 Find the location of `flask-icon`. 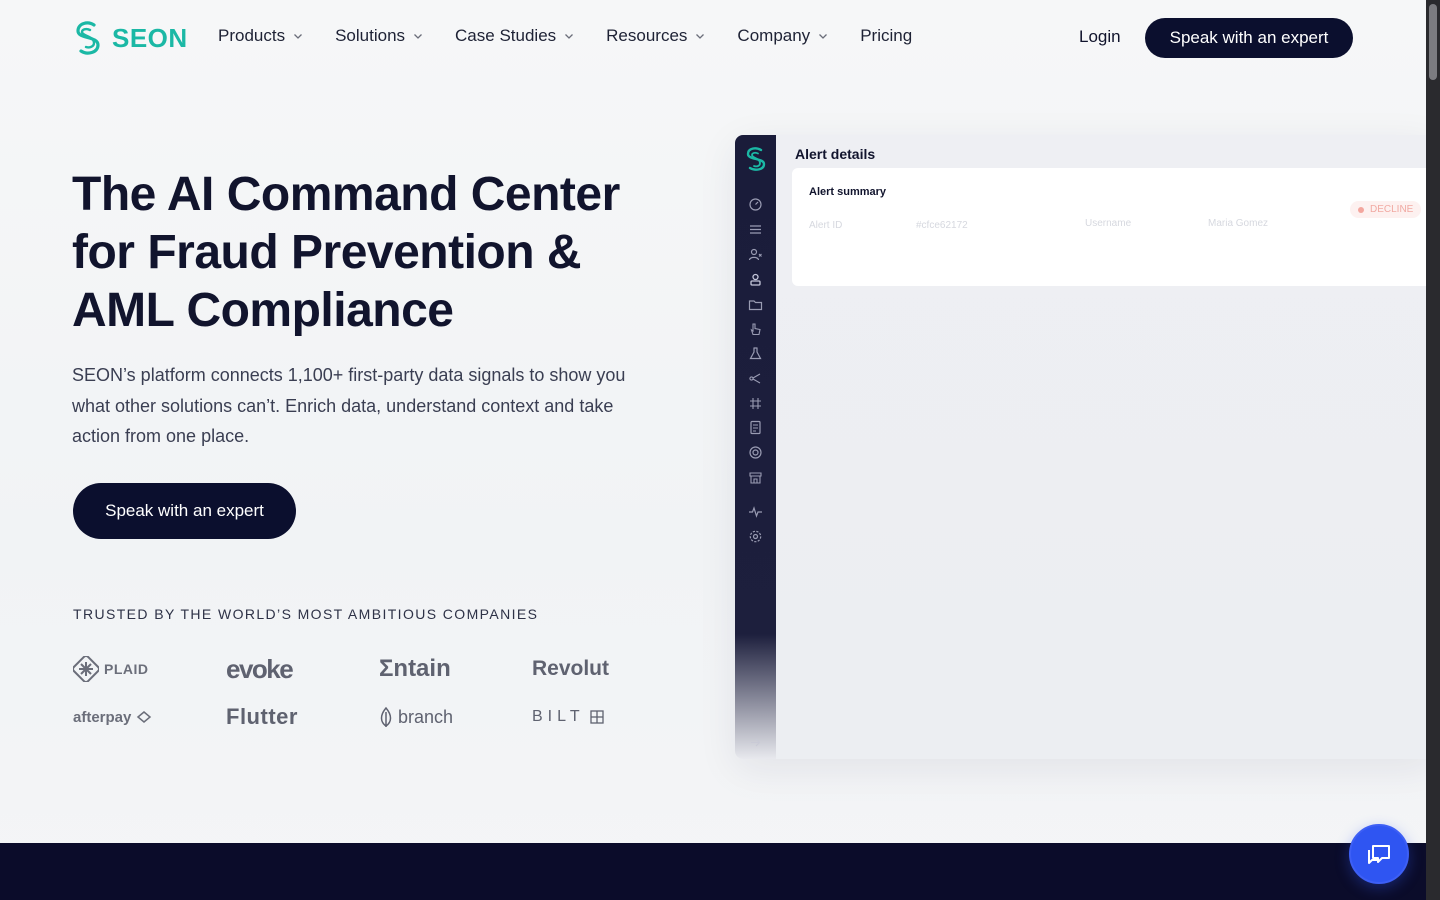

flask-icon is located at coordinates (755, 353).